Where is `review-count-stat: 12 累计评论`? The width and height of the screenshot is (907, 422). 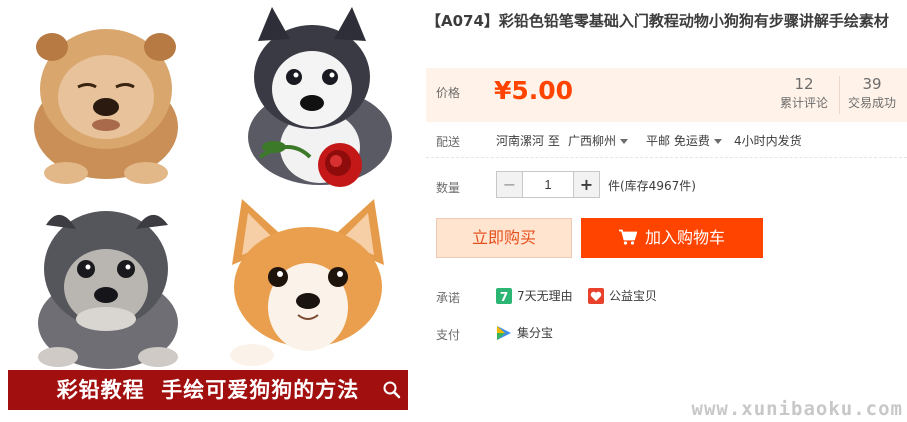
review-count-stat: 12 累计评论 is located at coordinates (804, 93).